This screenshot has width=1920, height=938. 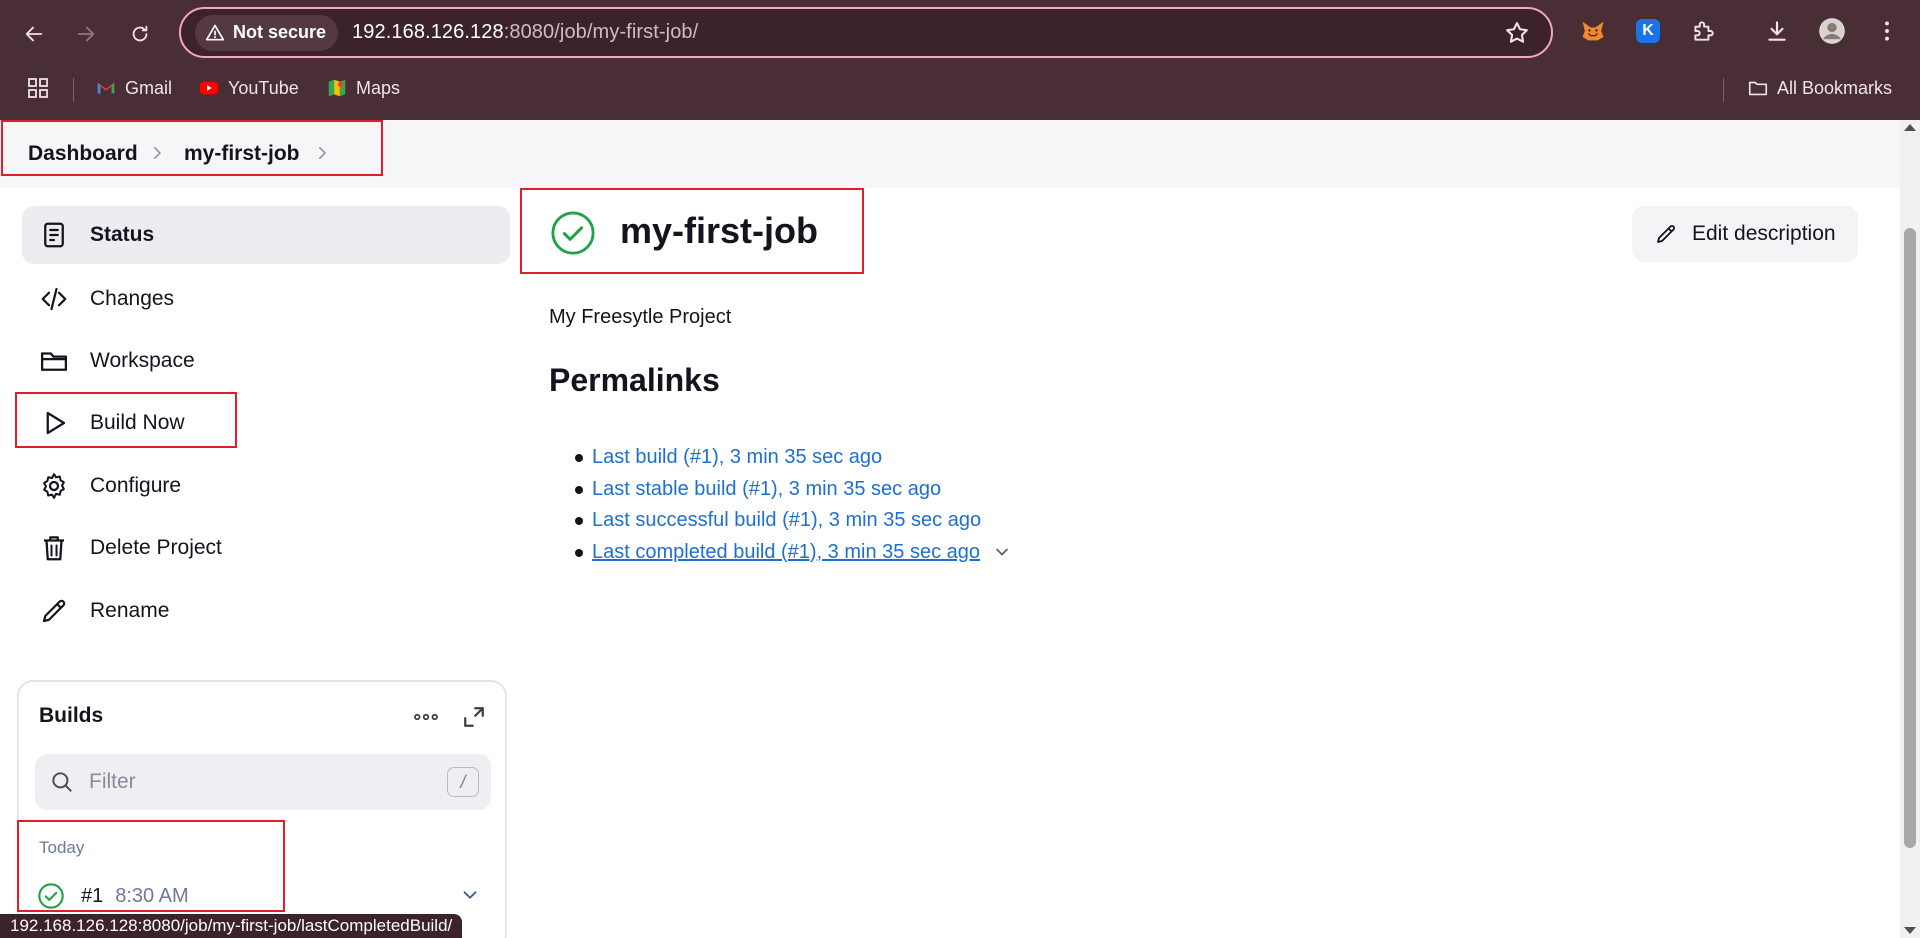 I want to click on sidebar-item-label: Delete Project, so click(x=156, y=547).